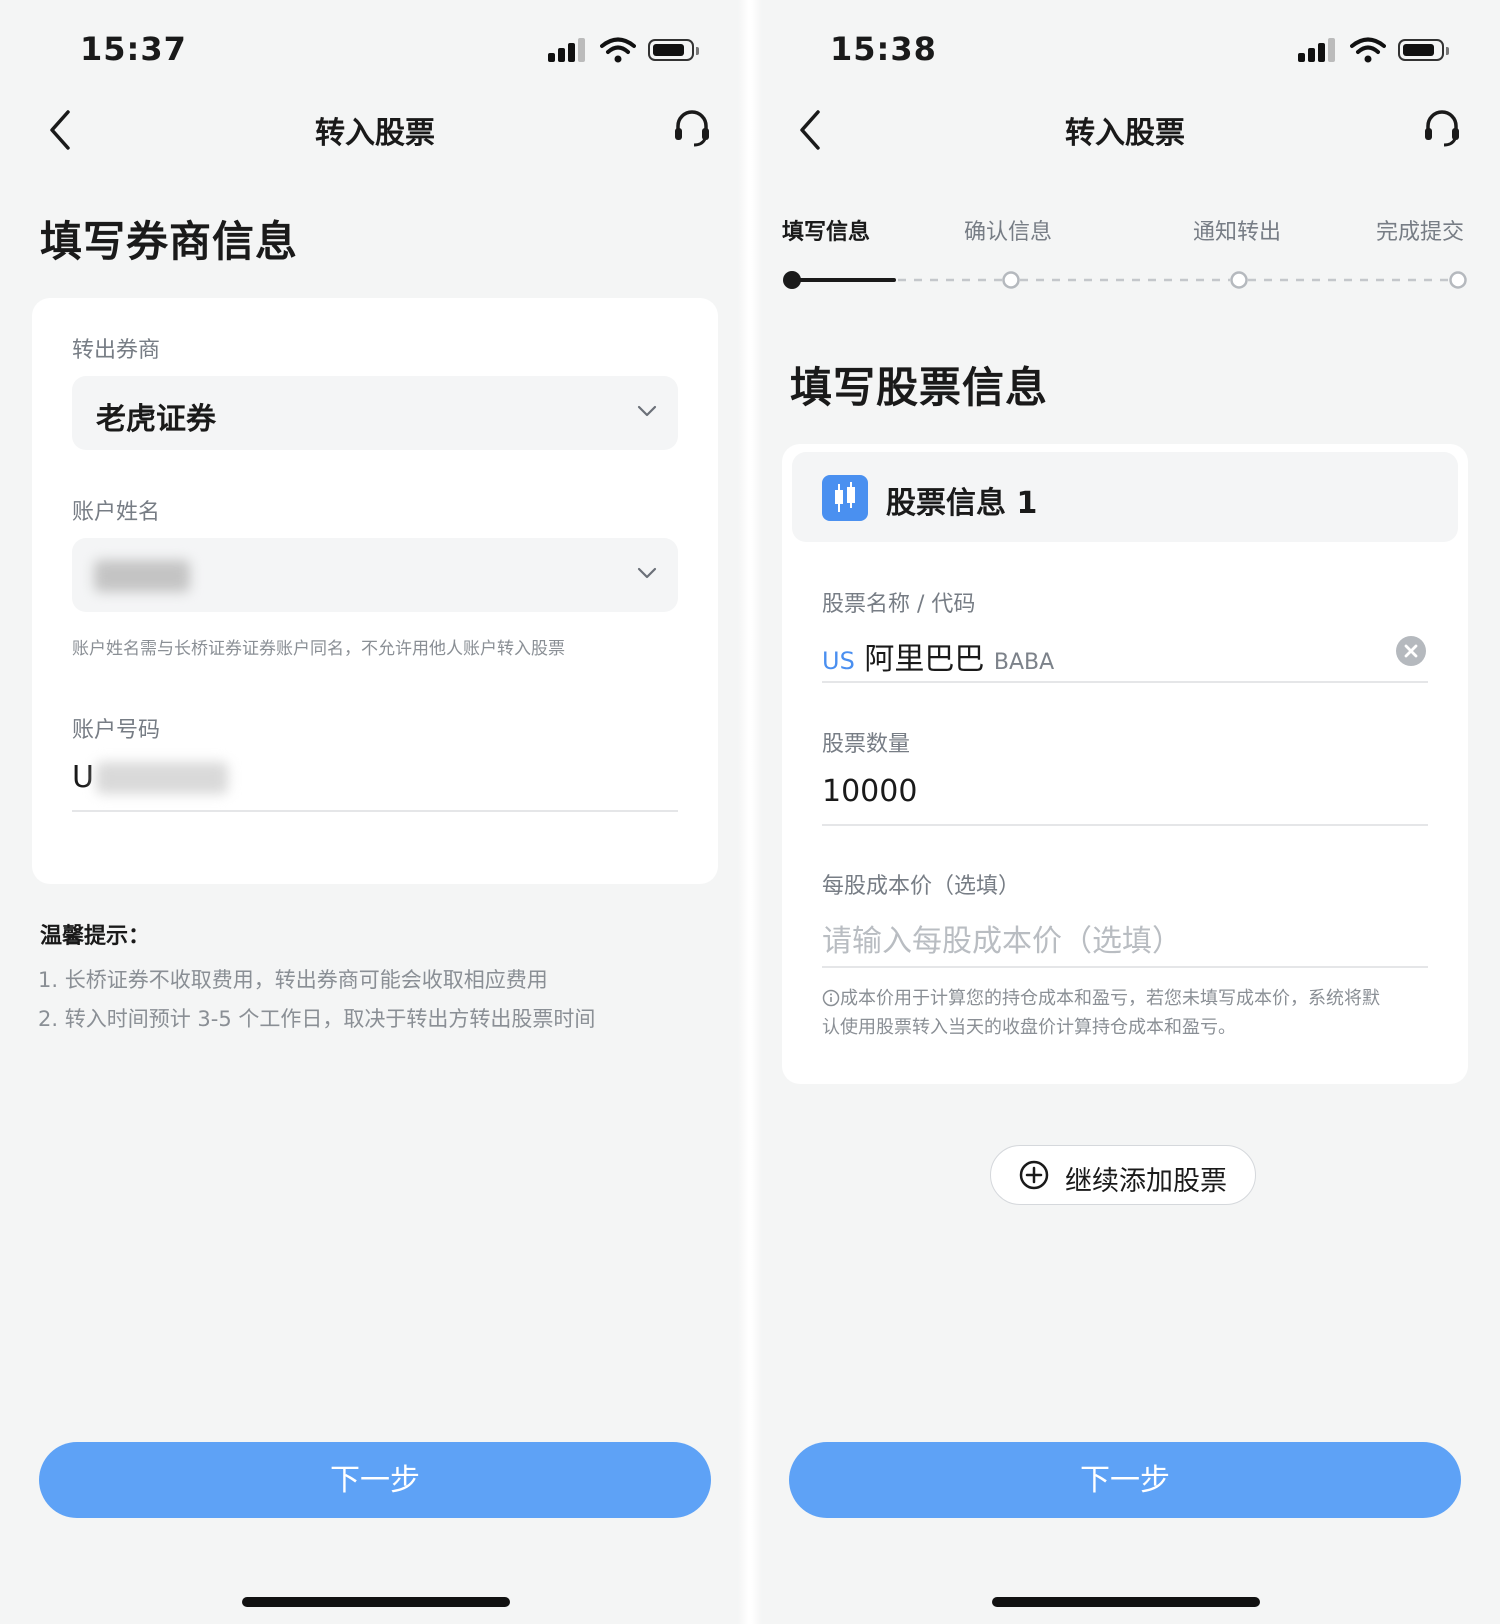 The height and width of the screenshot is (1624, 1500). What do you see at coordinates (95, 936) in the screenshot?
I see `tips-title: 温馨提示：` at bounding box center [95, 936].